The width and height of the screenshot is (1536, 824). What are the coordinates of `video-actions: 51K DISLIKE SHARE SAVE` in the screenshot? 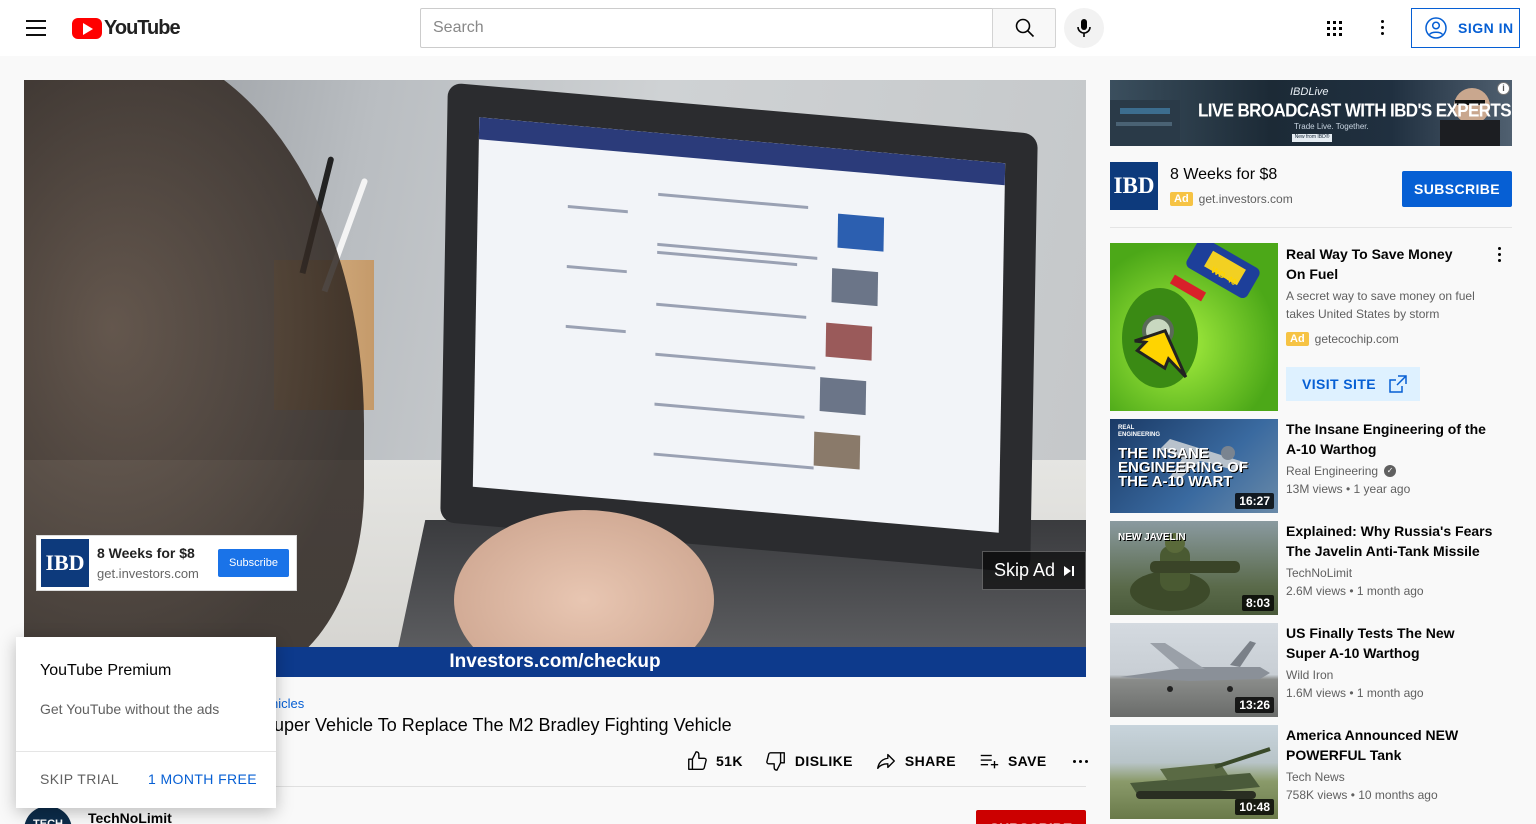 It's located at (887, 761).